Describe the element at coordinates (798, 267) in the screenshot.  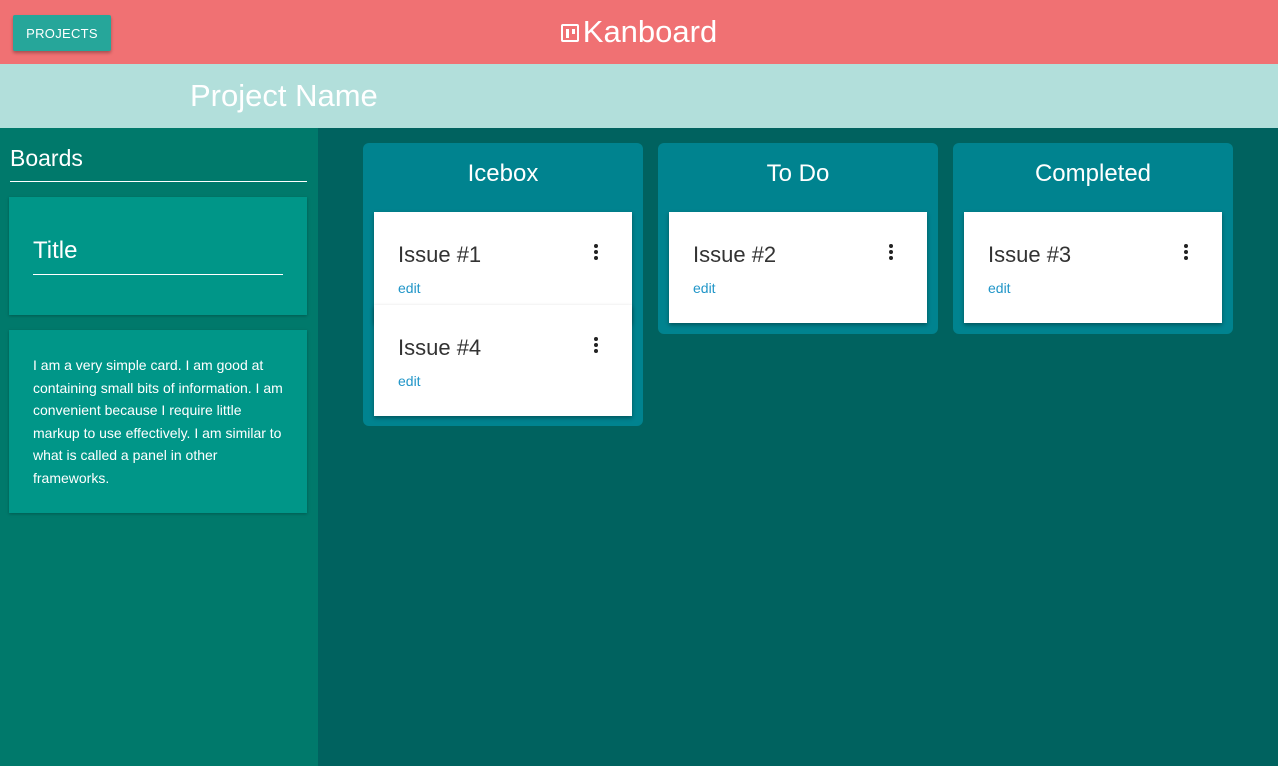
I see `issue-card: Issue #2 edit` at that location.